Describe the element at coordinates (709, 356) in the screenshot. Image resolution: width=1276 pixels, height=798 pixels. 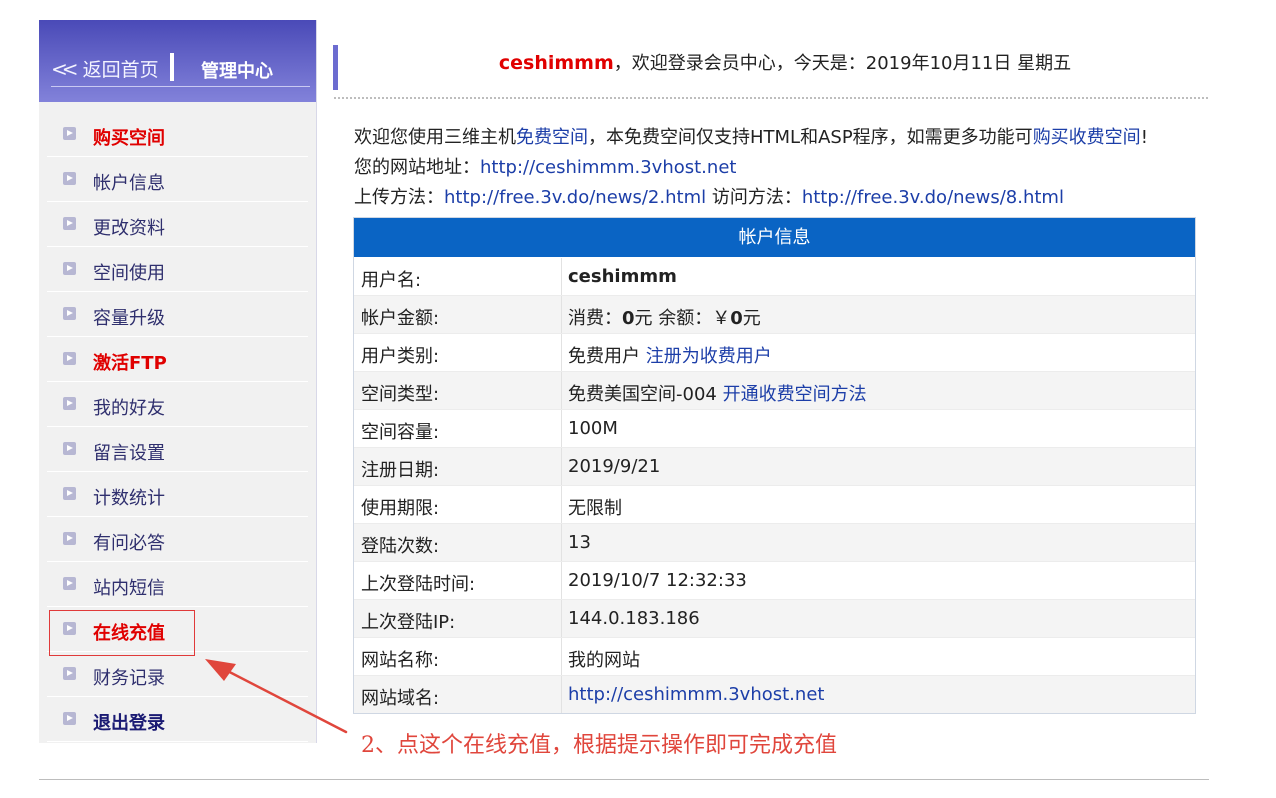
I see `register-paid-user-link: 注册为收费用户` at that location.